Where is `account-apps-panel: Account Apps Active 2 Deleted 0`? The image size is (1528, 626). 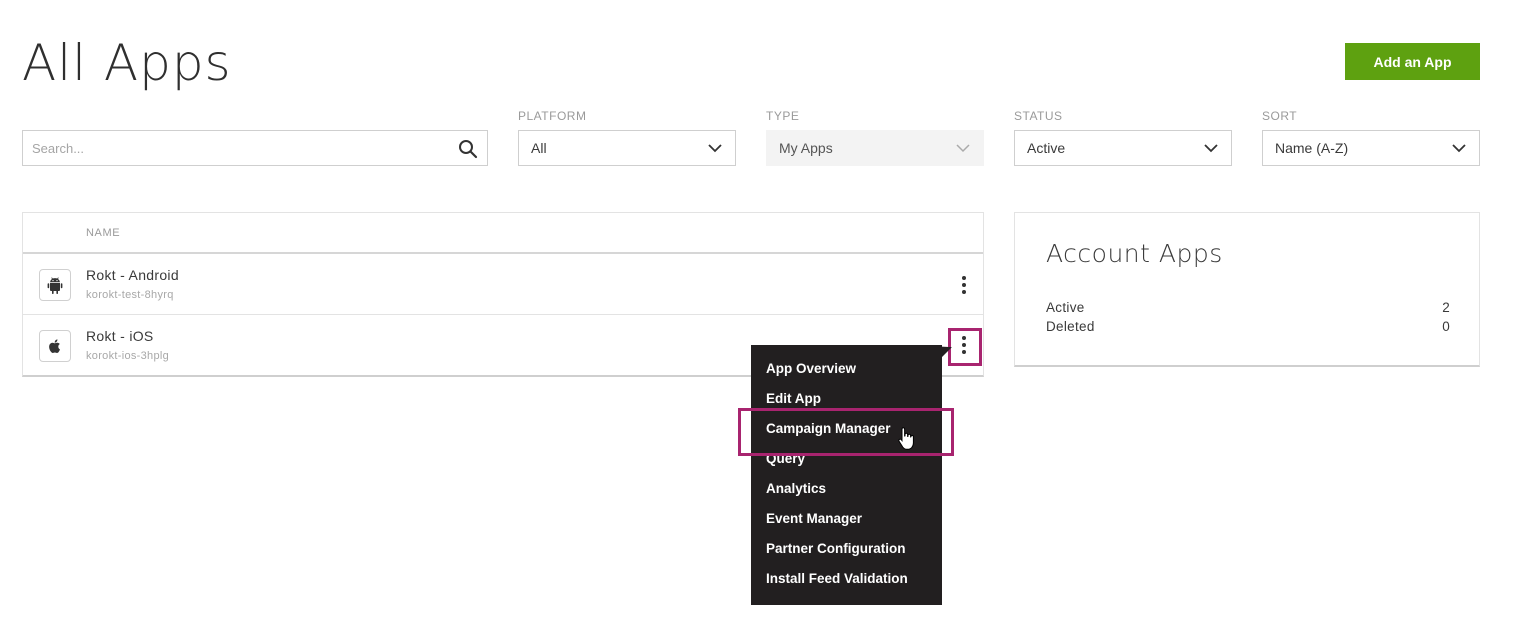 account-apps-panel: Account Apps Active 2 Deleted 0 is located at coordinates (1247, 289).